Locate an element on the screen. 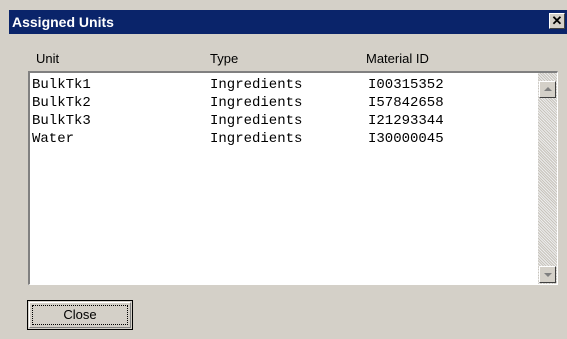  scroll-up-button is located at coordinates (547, 89).